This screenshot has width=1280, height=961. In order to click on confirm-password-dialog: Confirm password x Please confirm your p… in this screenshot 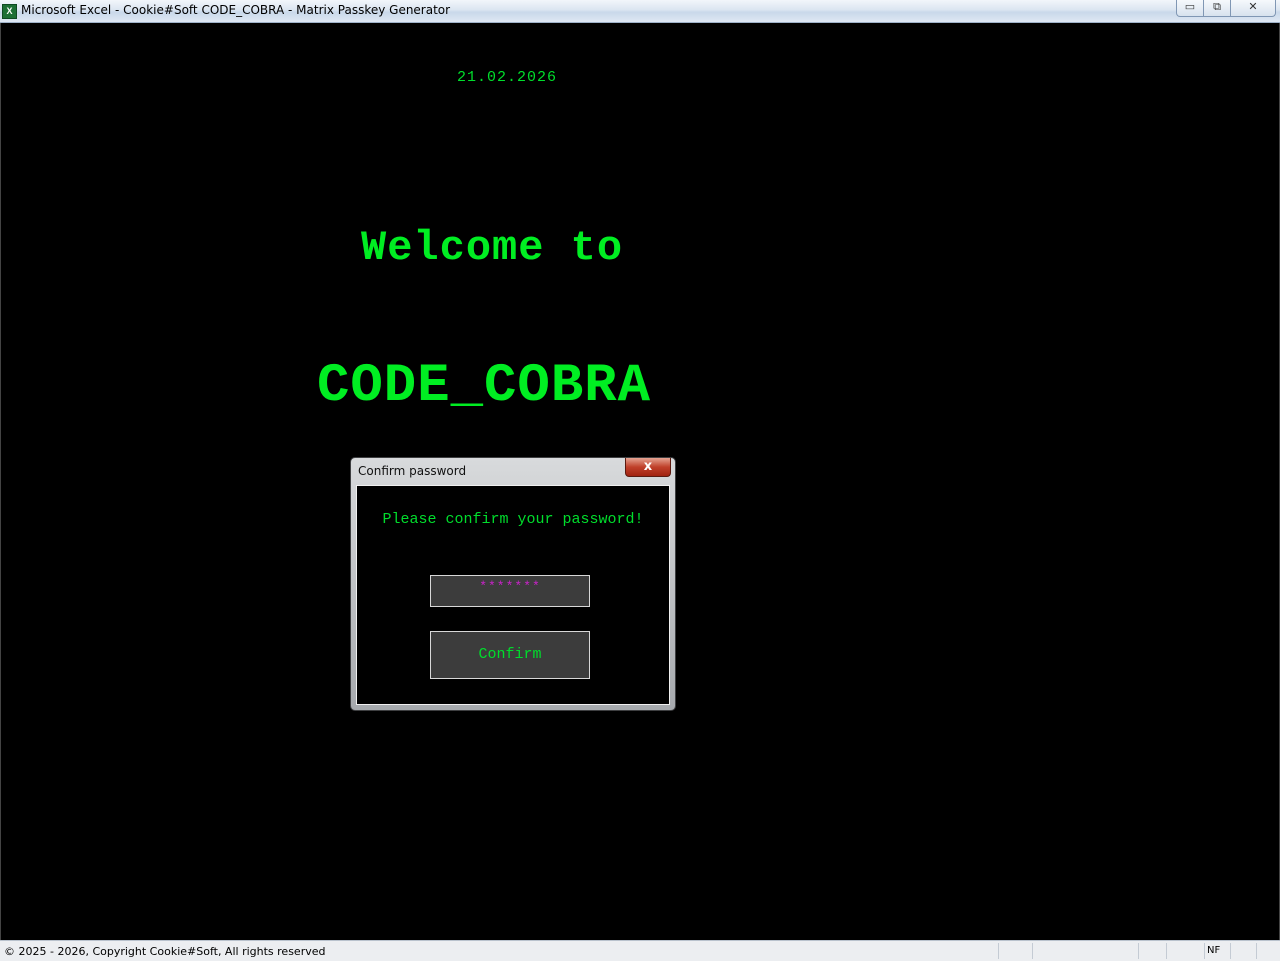, I will do `click(513, 584)`.